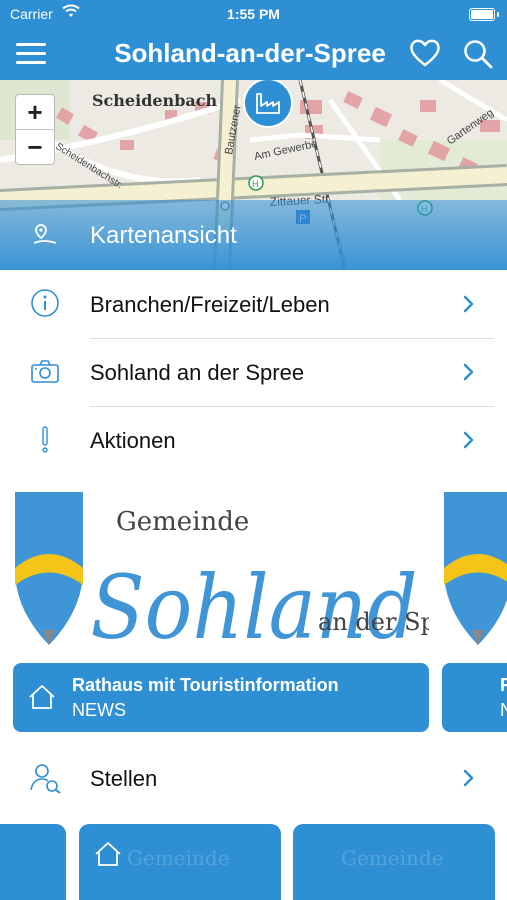 This screenshot has width=507, height=900. I want to click on news-card-title: Rathaus mit Touristinformation, so click(205, 685).